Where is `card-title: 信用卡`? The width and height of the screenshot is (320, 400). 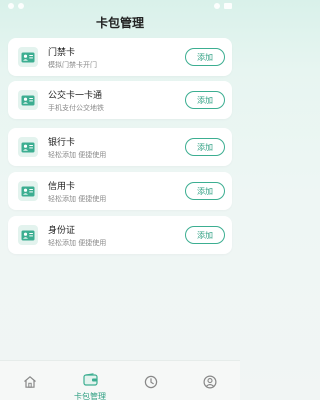 card-title: 信用卡 is located at coordinates (62, 187).